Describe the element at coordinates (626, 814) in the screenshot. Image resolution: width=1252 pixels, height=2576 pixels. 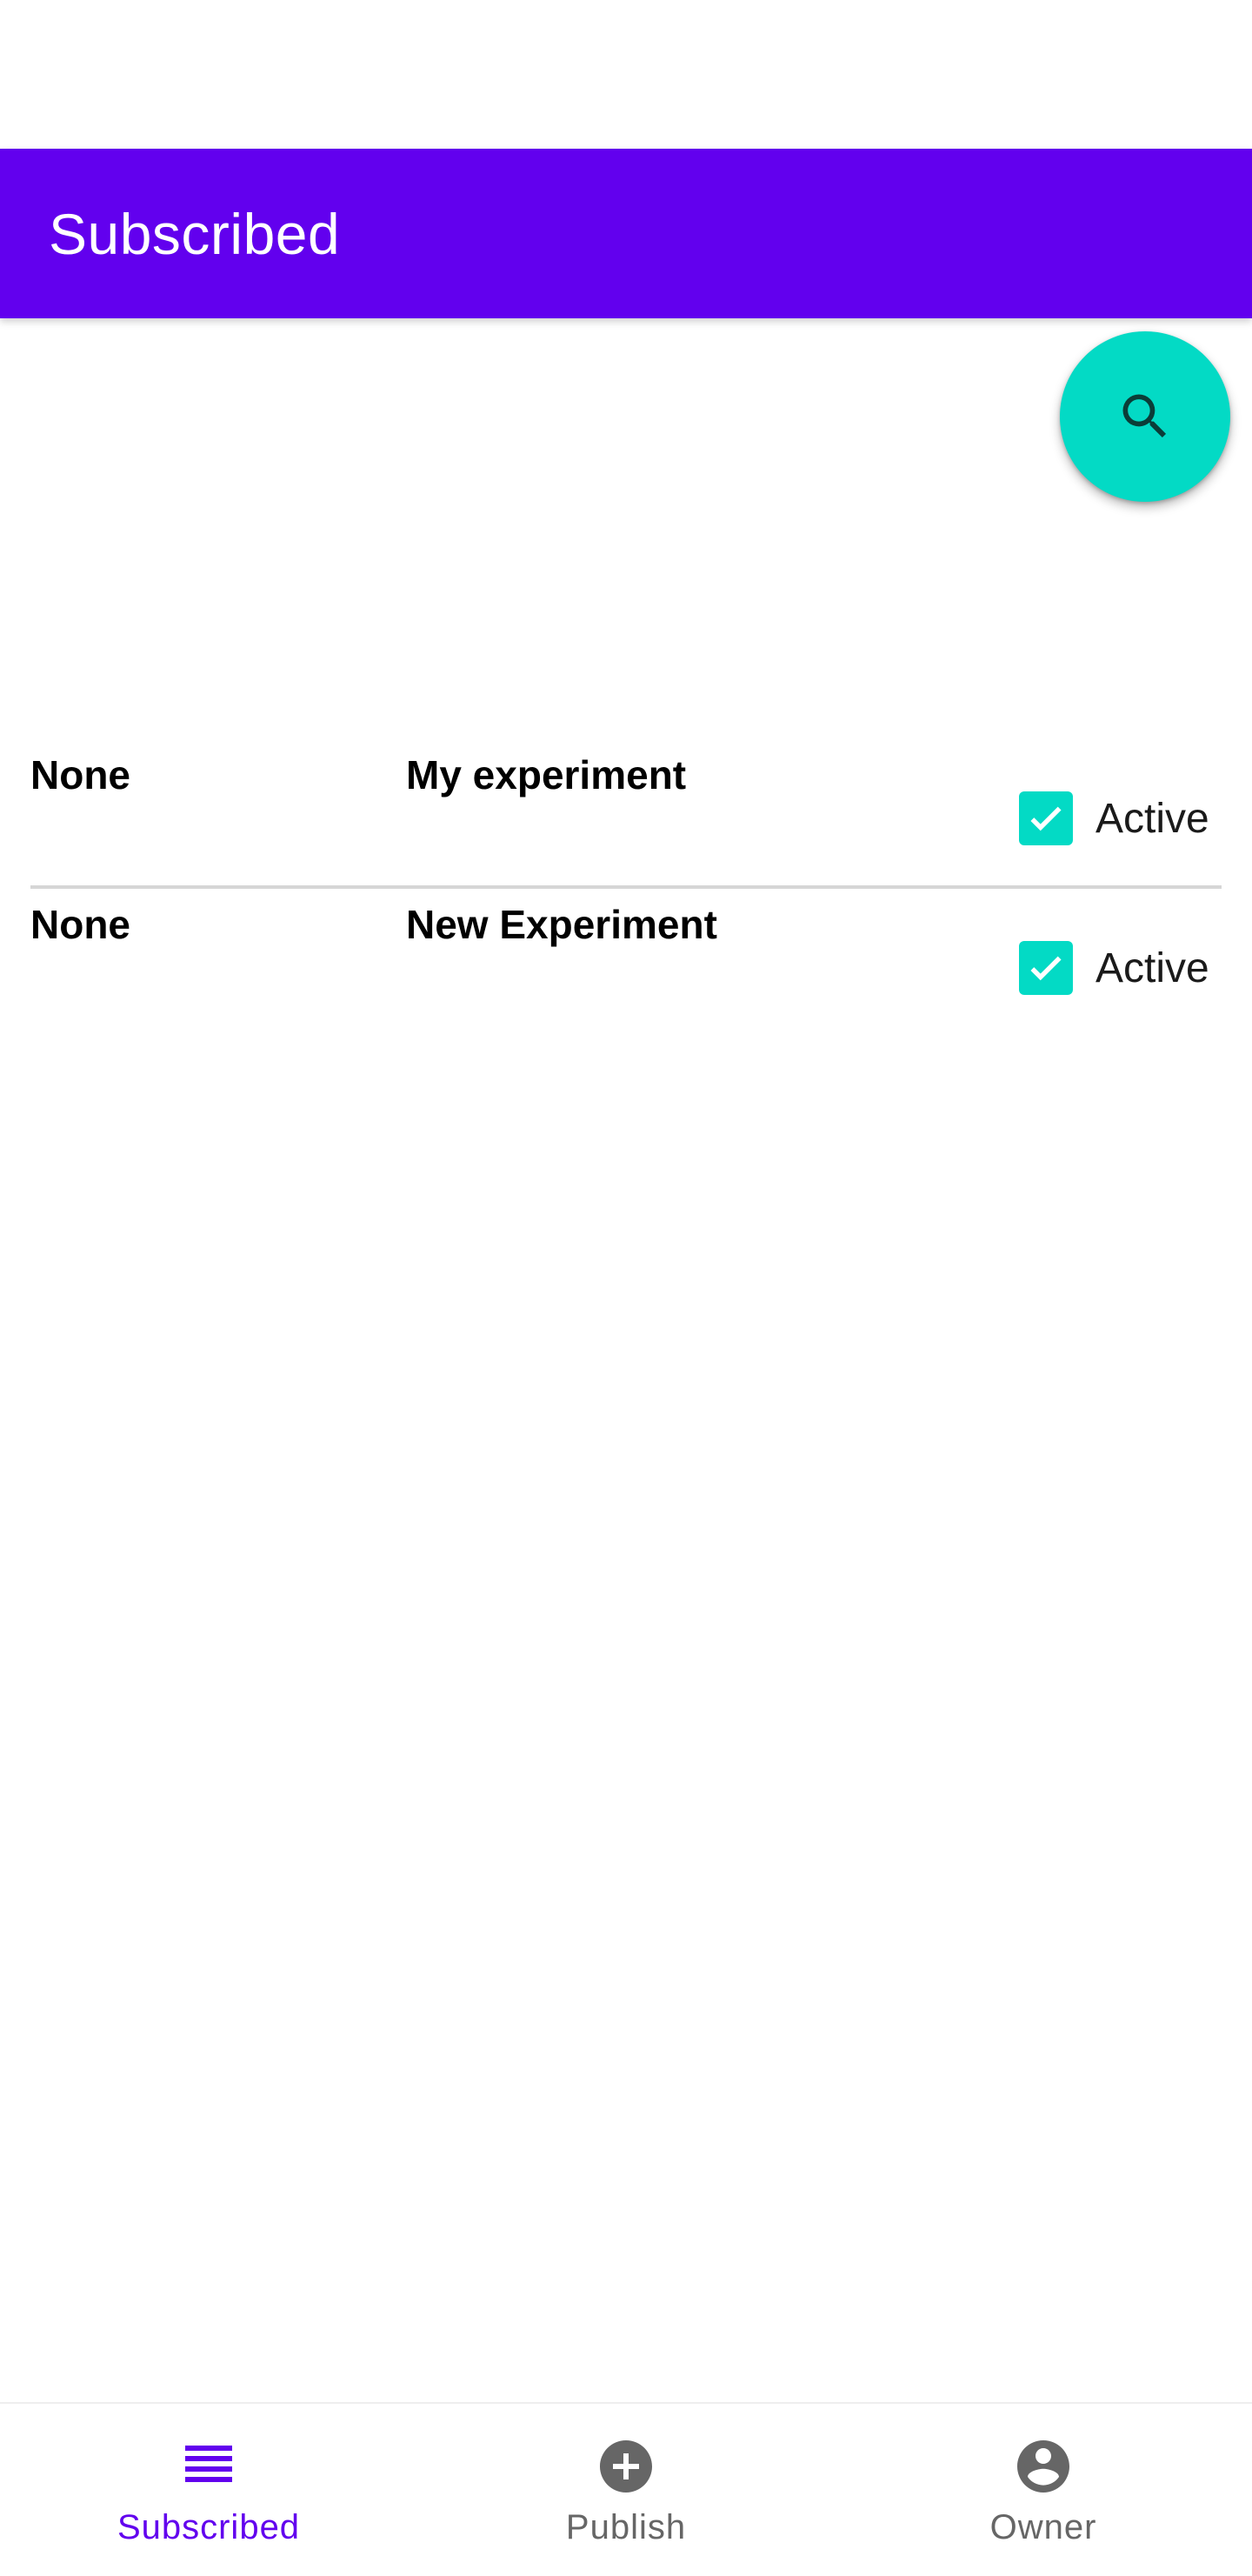
I see `list-item: None My experiment Active` at that location.